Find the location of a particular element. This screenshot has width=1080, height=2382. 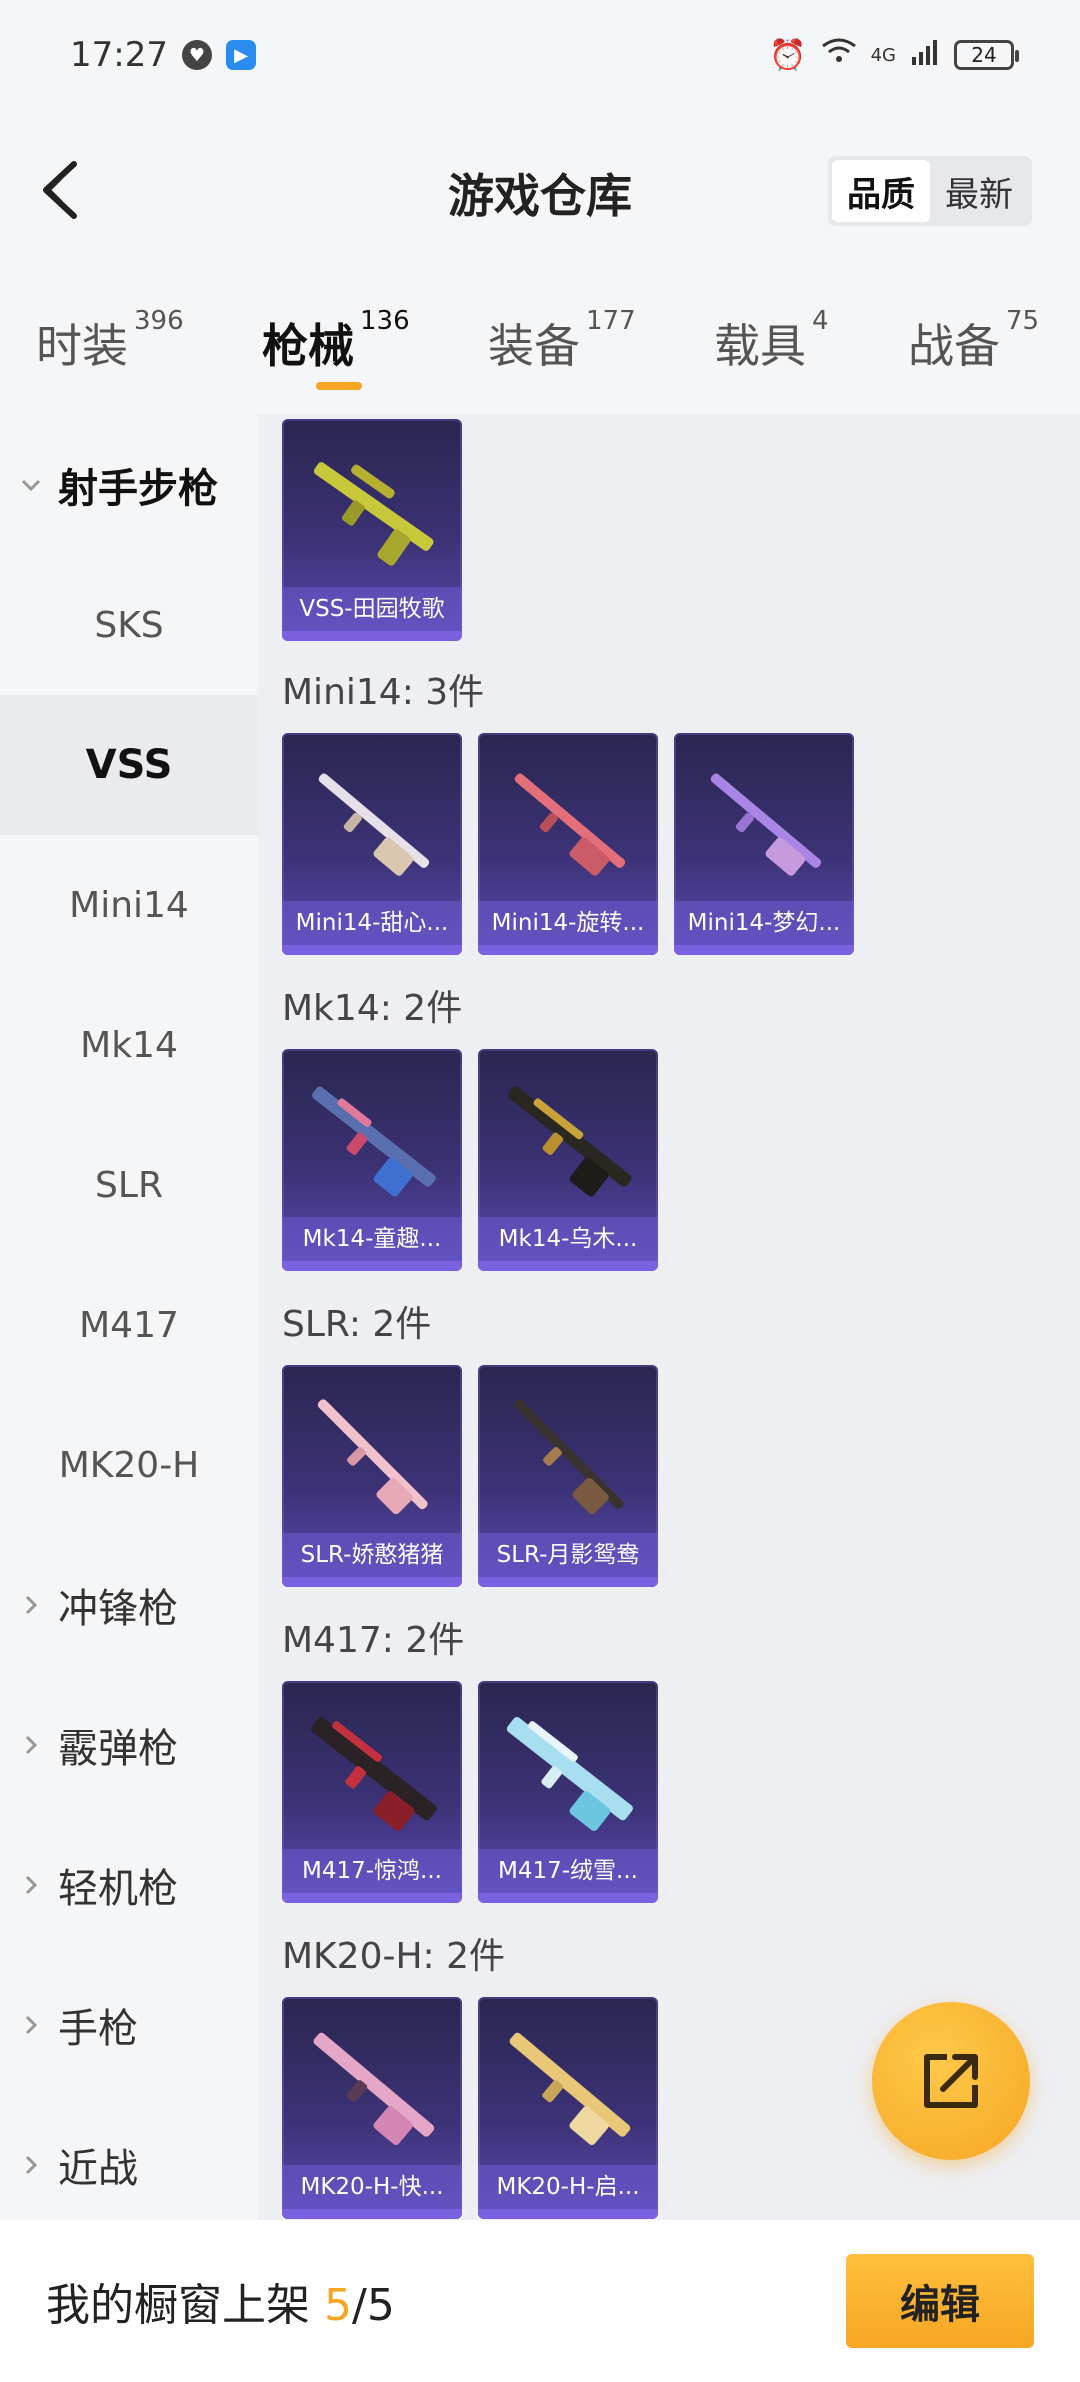

sidebar-item-label: SKS is located at coordinates (129, 625).